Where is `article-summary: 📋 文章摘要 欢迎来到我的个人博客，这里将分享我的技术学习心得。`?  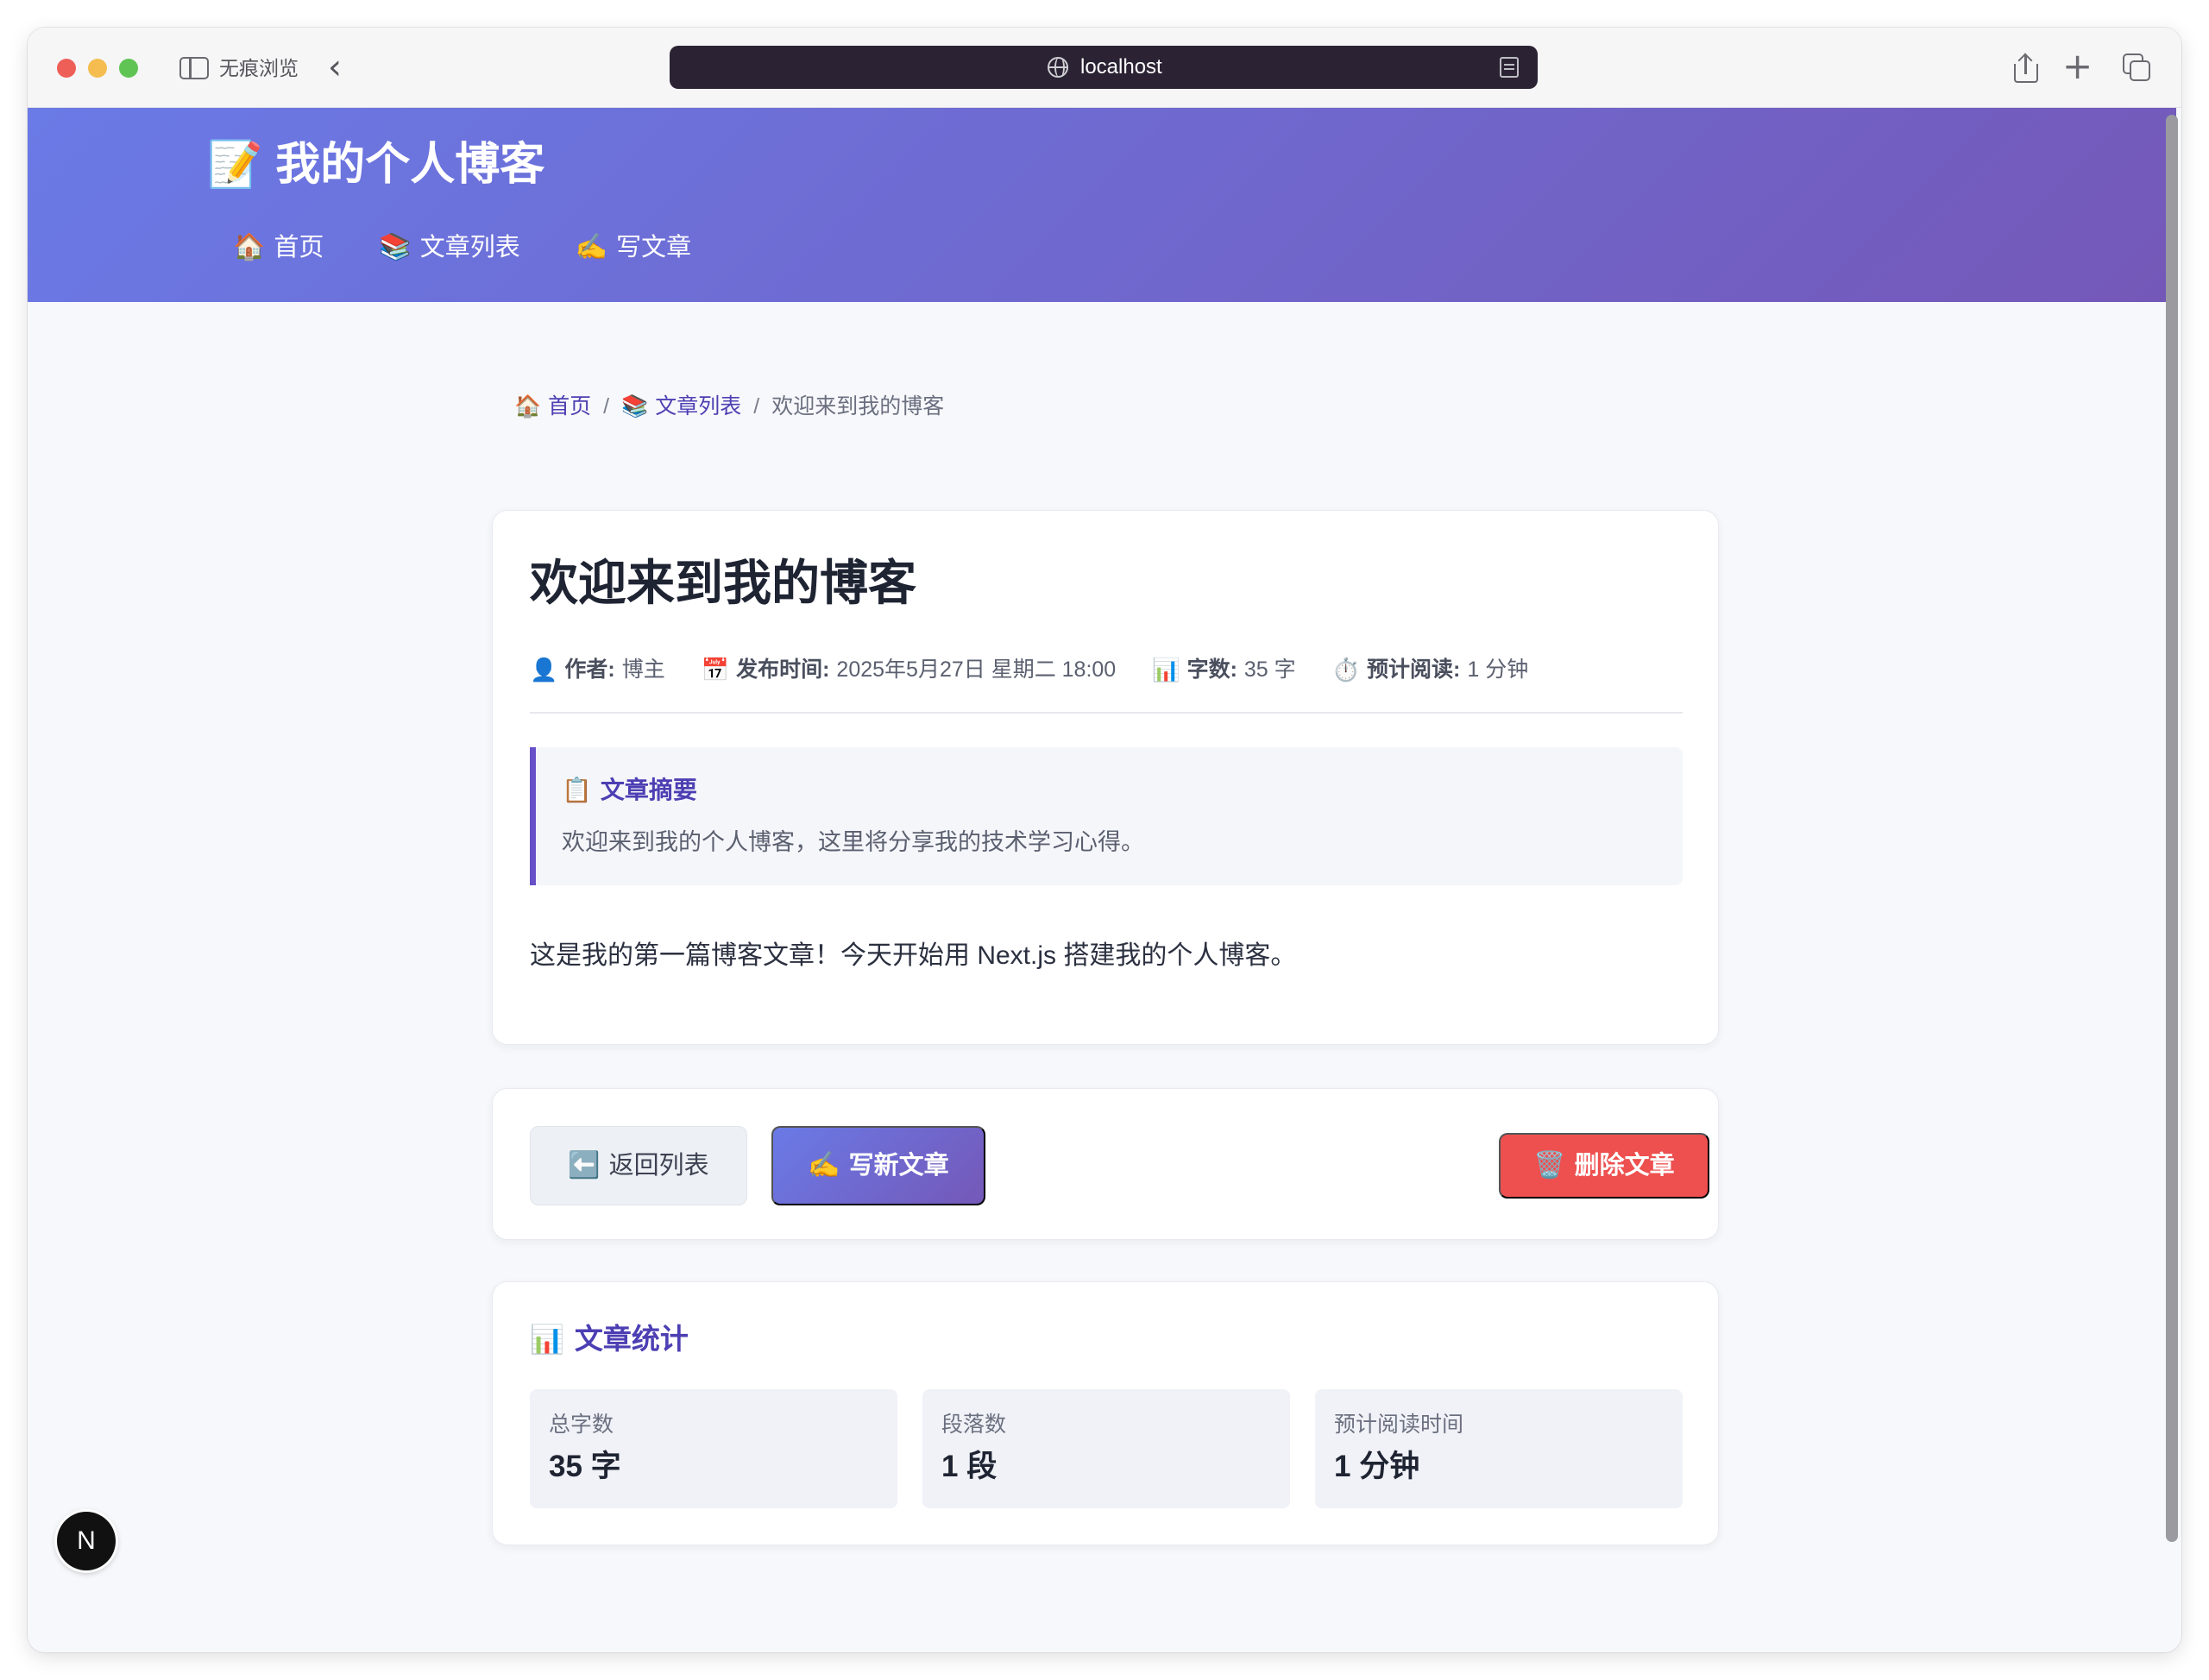
article-summary: 📋 文章摘要 欢迎来到我的个人博客，这里将分享我的技术学习心得。 is located at coordinates (1106, 816).